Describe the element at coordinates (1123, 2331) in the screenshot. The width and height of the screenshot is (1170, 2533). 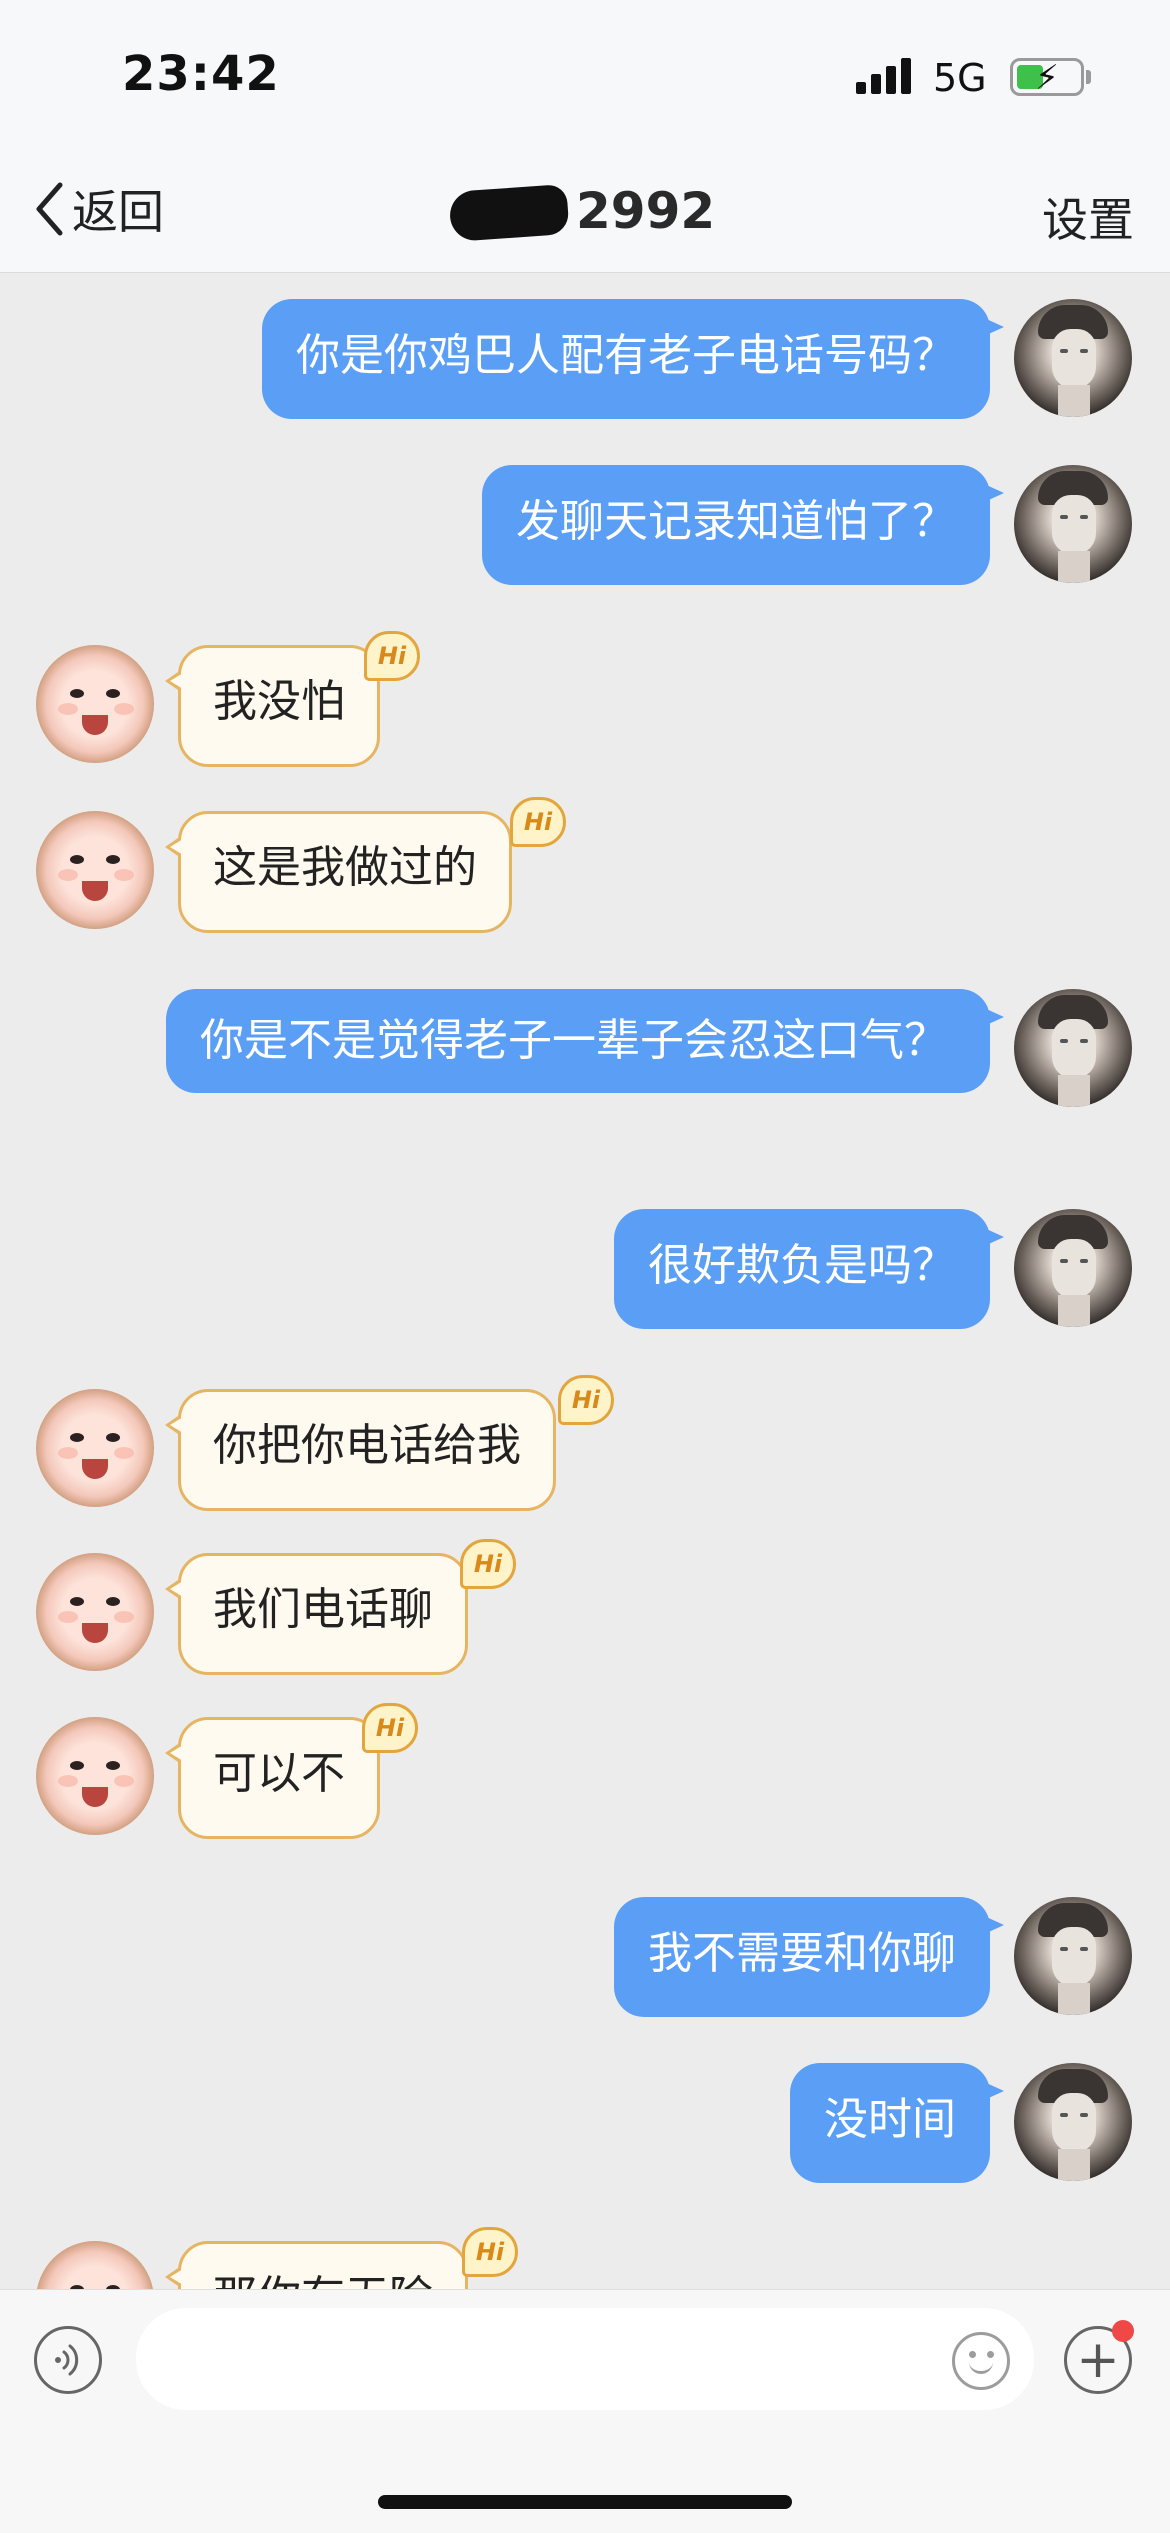
I see `notification-dot` at that location.